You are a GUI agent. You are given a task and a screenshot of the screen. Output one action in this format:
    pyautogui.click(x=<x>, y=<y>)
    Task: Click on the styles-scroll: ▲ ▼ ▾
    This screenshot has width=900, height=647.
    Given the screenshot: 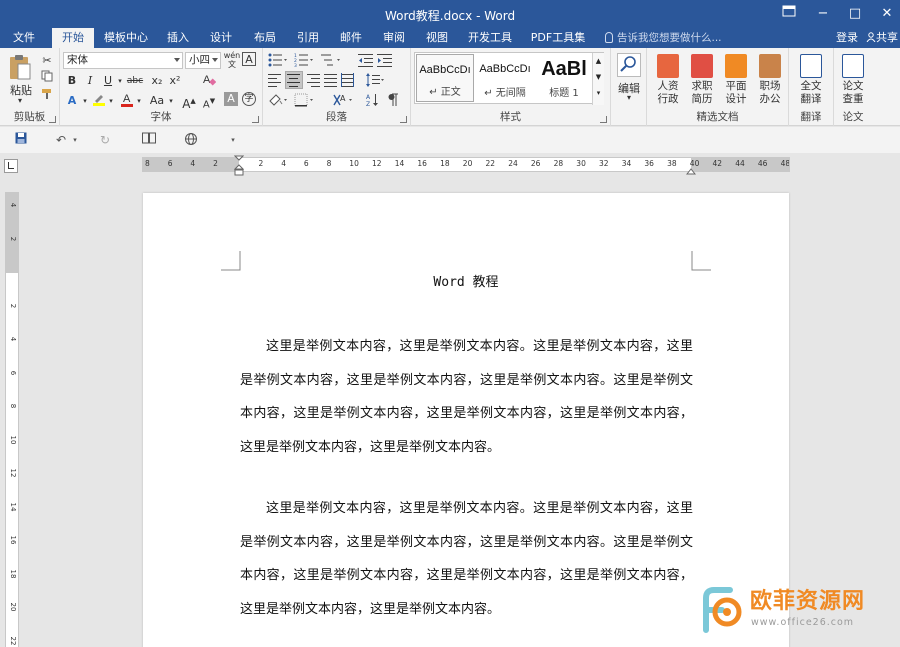 What is the action you would take?
    pyautogui.click(x=598, y=79)
    